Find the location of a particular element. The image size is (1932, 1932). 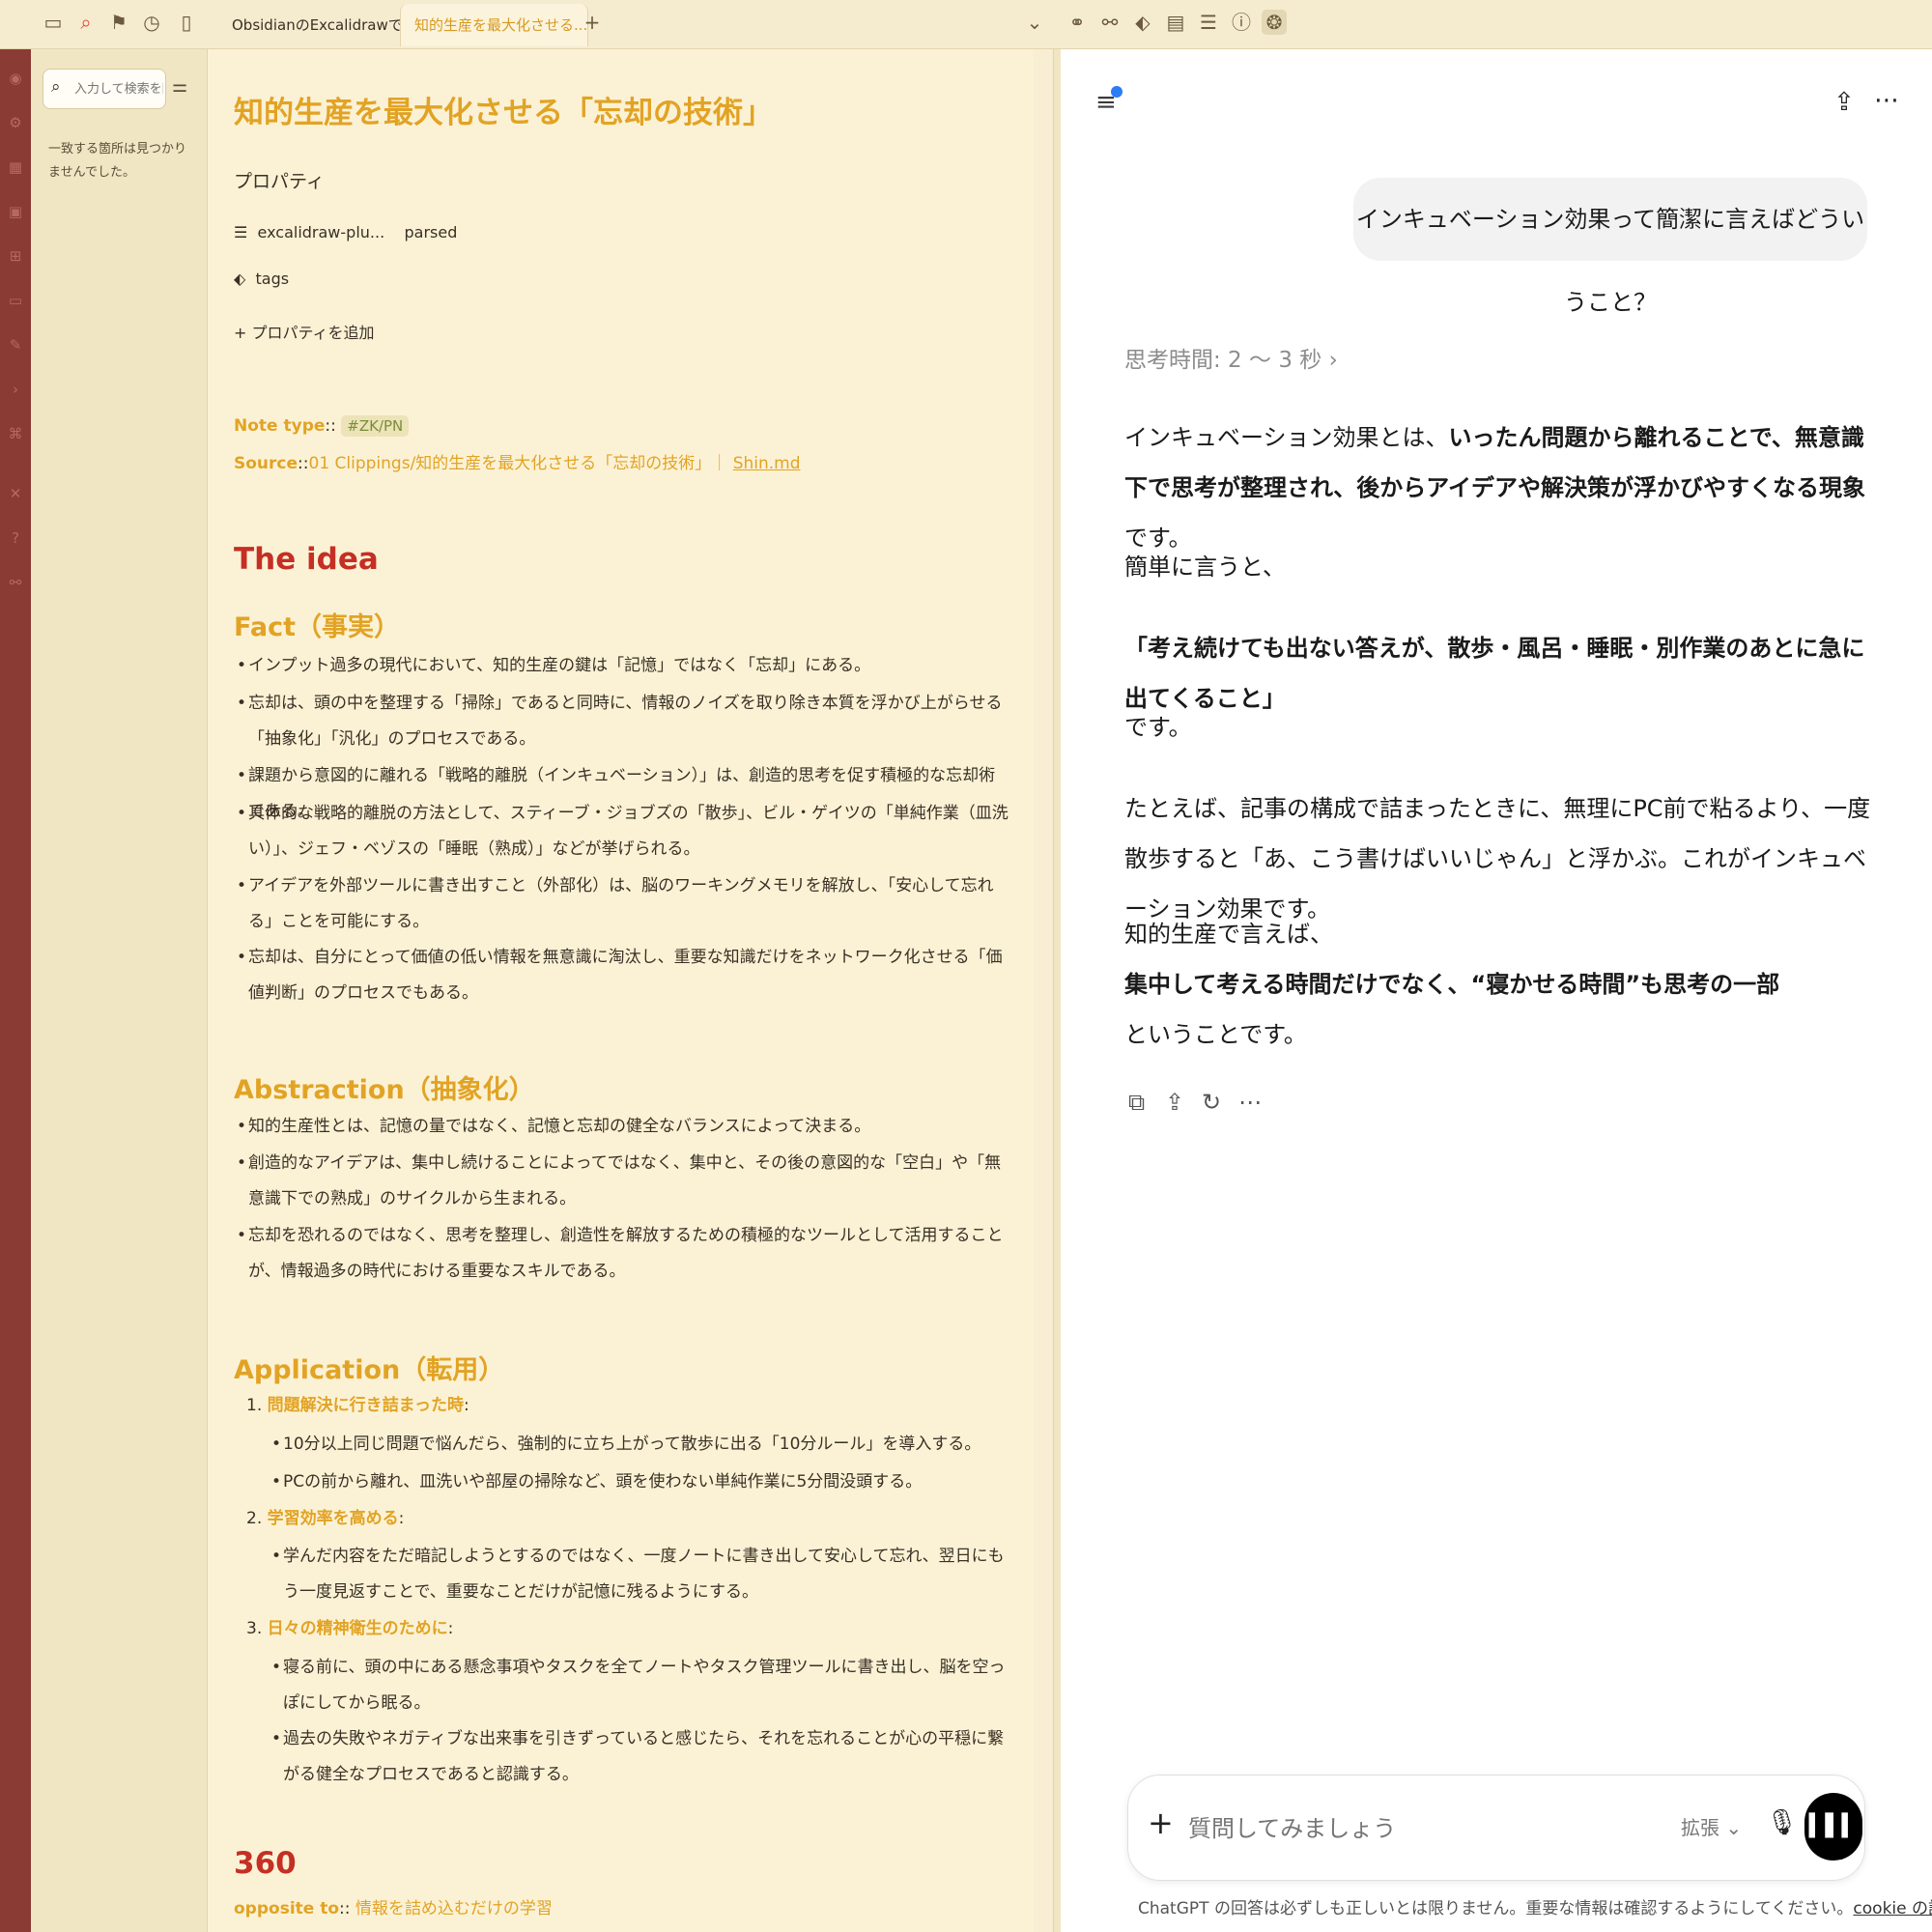

new-tab-button: + is located at coordinates (592, 22).